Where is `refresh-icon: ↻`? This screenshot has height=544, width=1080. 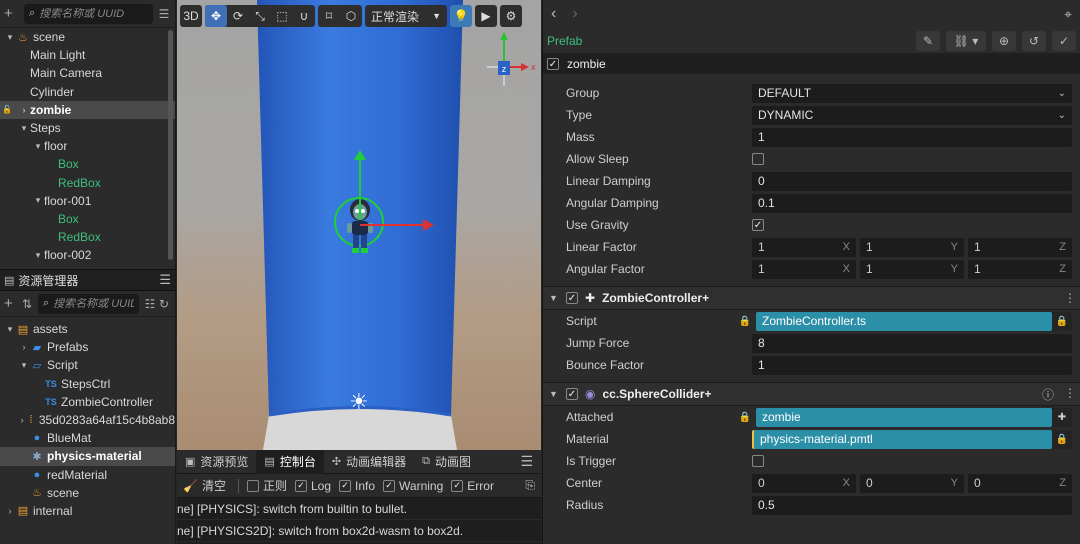 refresh-icon: ↻ is located at coordinates (164, 304).